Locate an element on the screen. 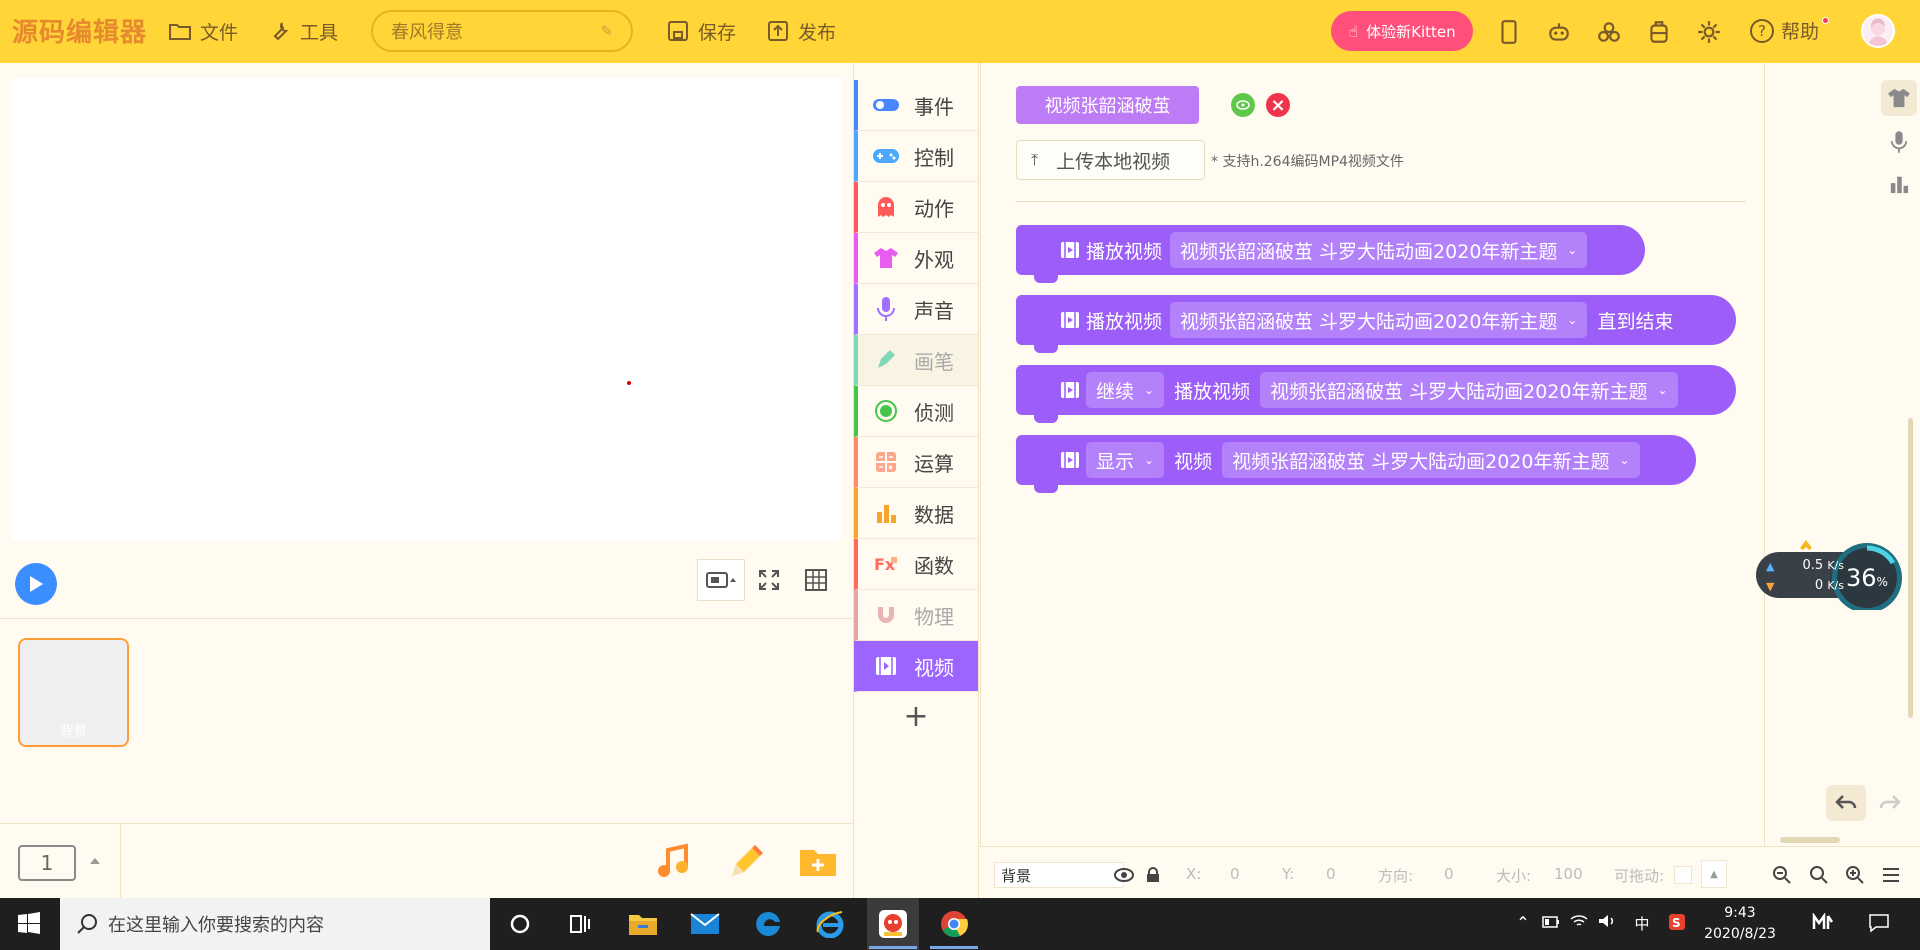  save-label: 保存 is located at coordinates (717, 32).